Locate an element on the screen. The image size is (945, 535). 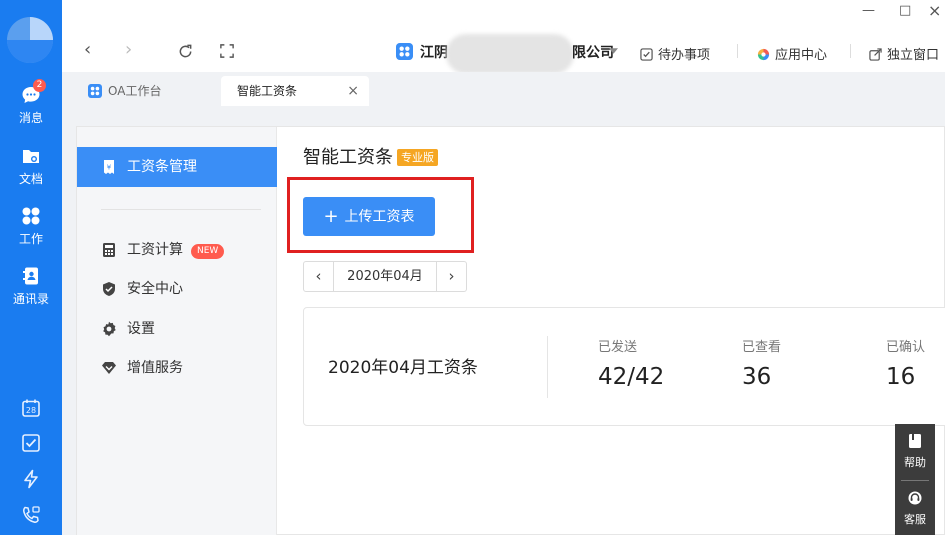
title-bar: — □ × ‹ › 江阴 限公司 待办事项 应用中心 独立窗口 is located at coordinates (503, 37).